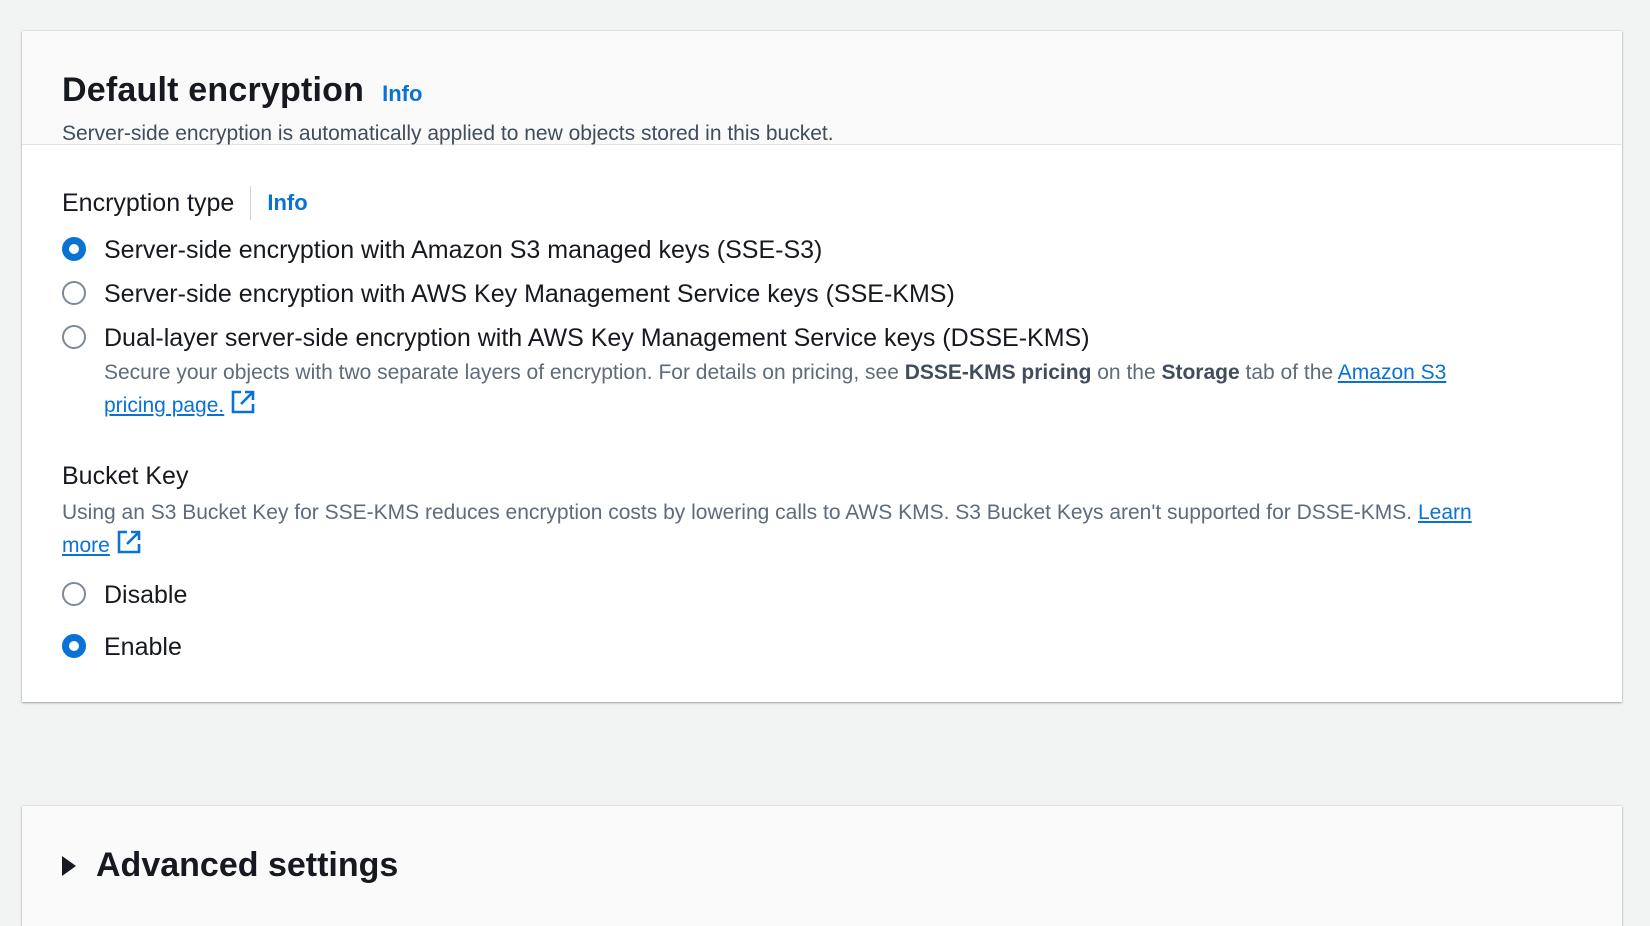 The image size is (1650, 926). I want to click on desc-bold-storage: Storage, so click(1200, 372).